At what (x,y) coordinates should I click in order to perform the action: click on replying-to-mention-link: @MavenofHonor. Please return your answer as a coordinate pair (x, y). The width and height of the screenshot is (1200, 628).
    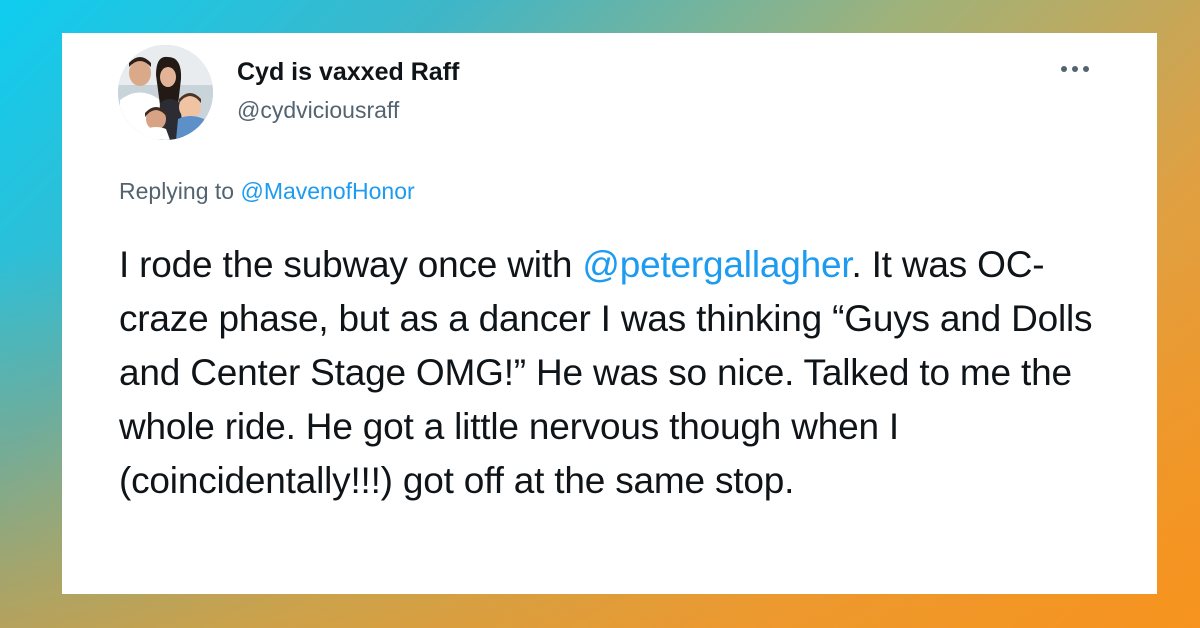
    Looking at the image, I should click on (327, 191).